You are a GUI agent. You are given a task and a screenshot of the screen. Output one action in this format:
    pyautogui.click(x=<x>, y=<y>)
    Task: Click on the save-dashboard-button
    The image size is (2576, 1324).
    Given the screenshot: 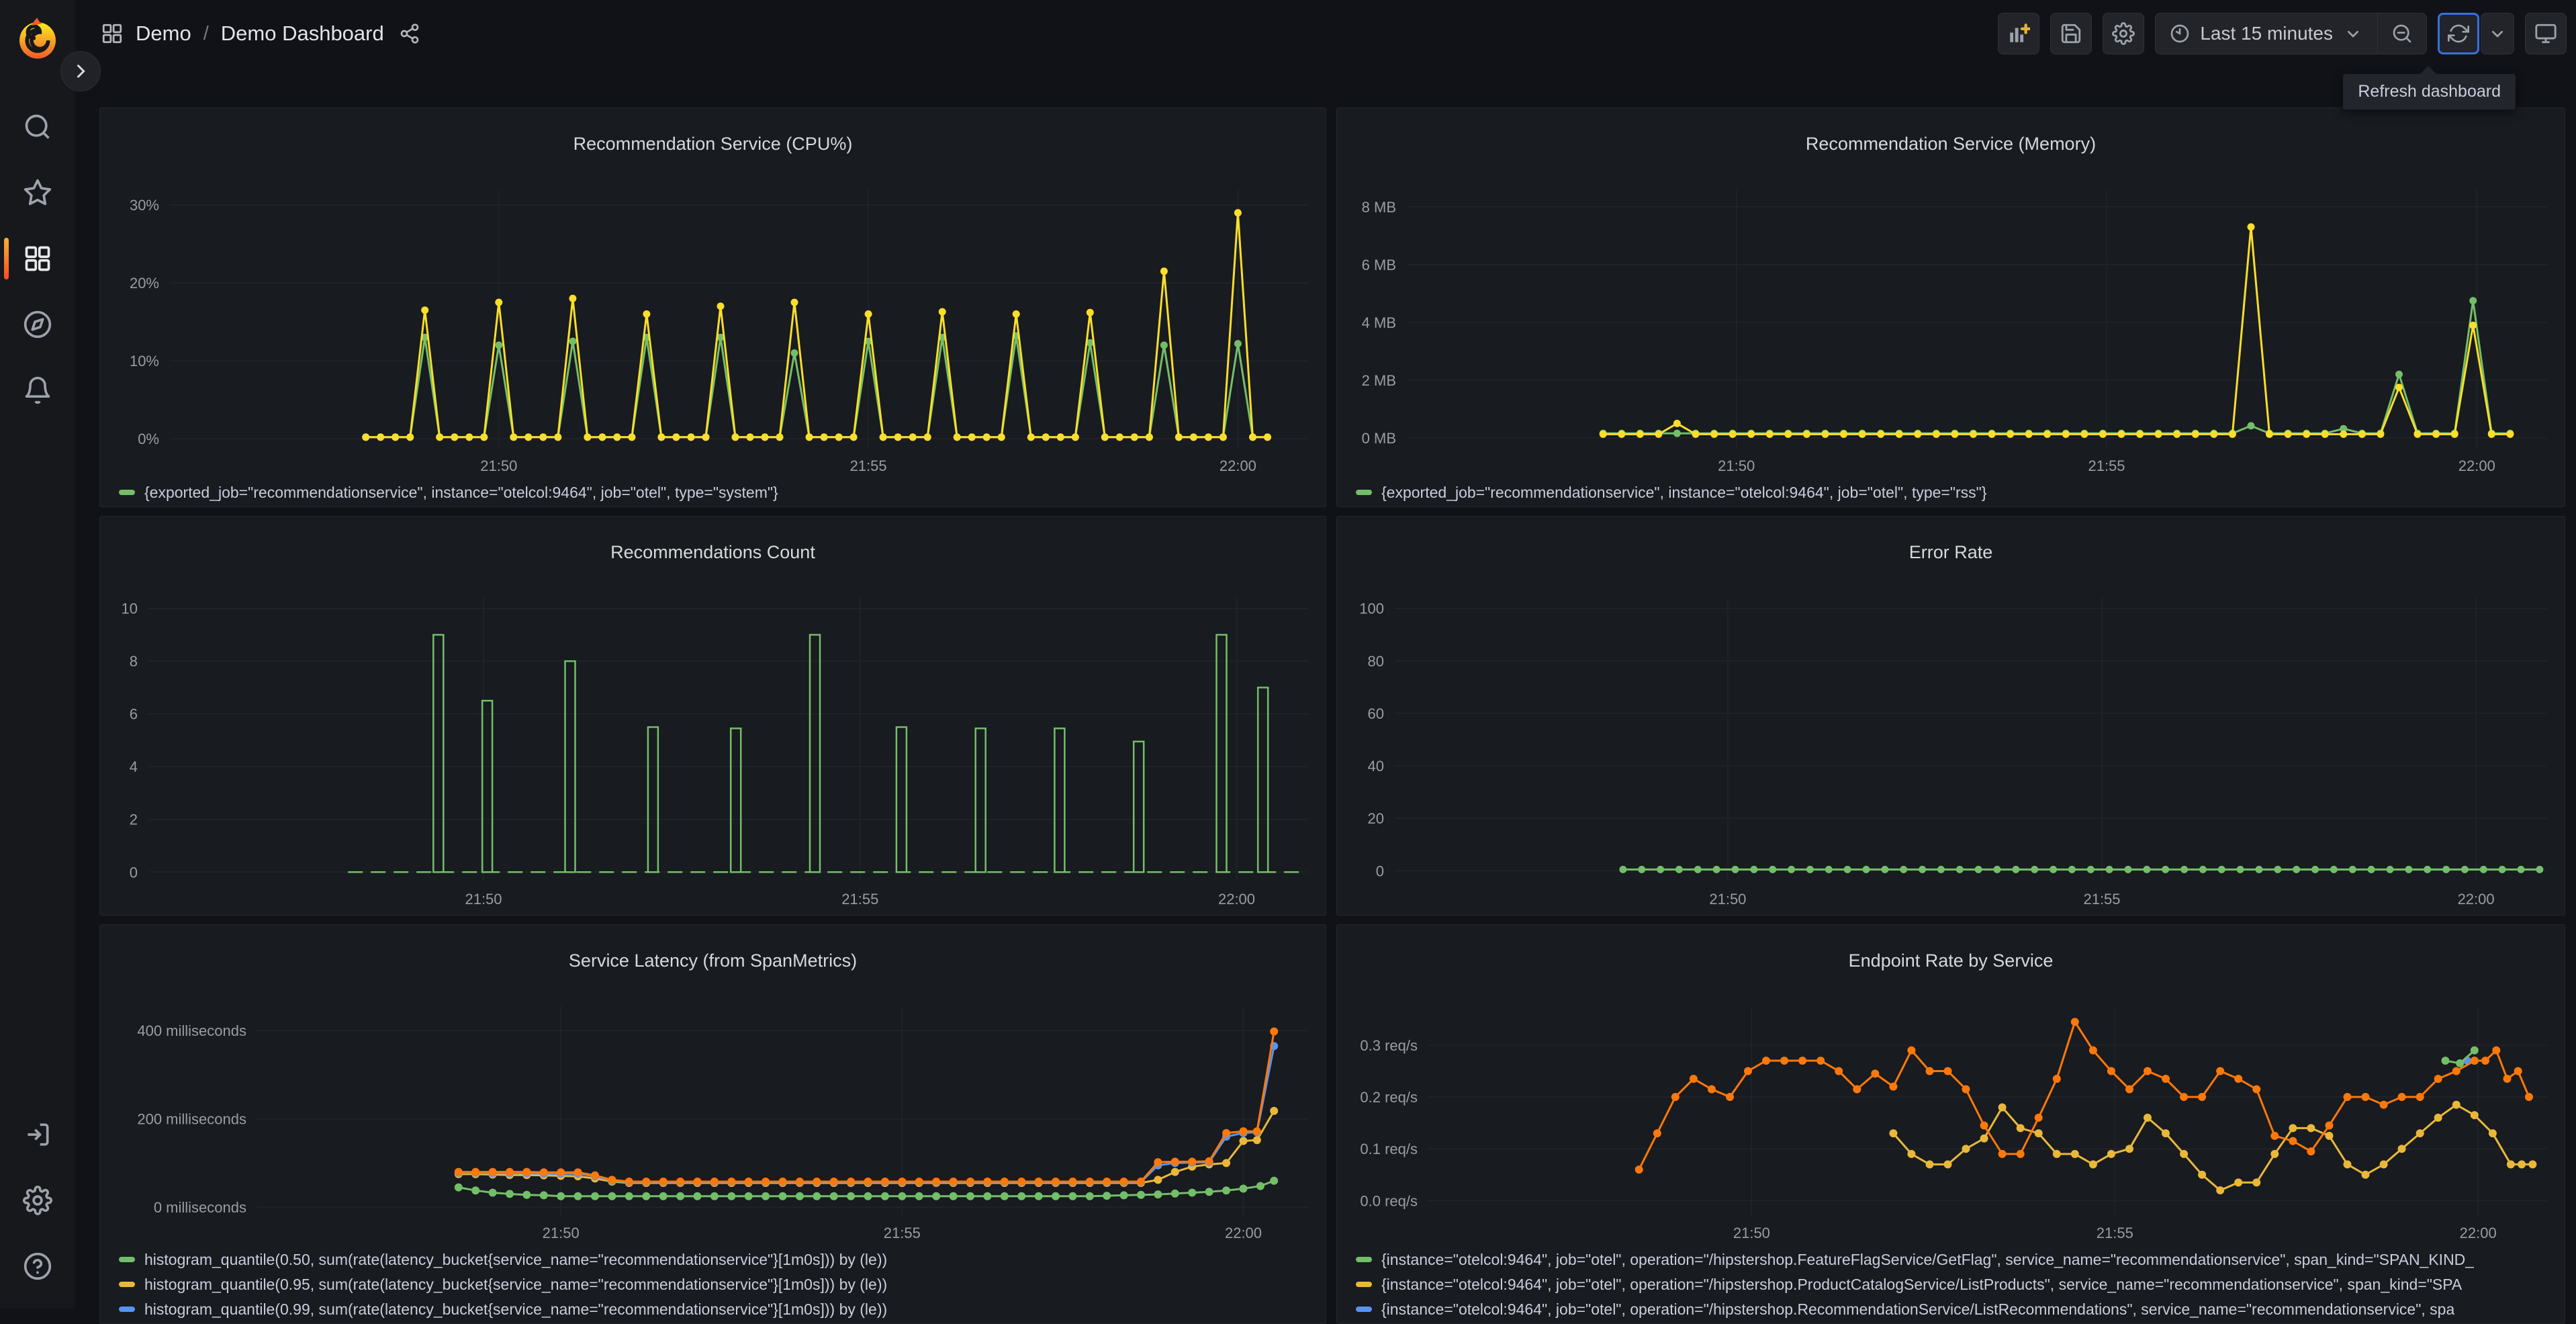 What is the action you would take?
    pyautogui.click(x=2071, y=33)
    